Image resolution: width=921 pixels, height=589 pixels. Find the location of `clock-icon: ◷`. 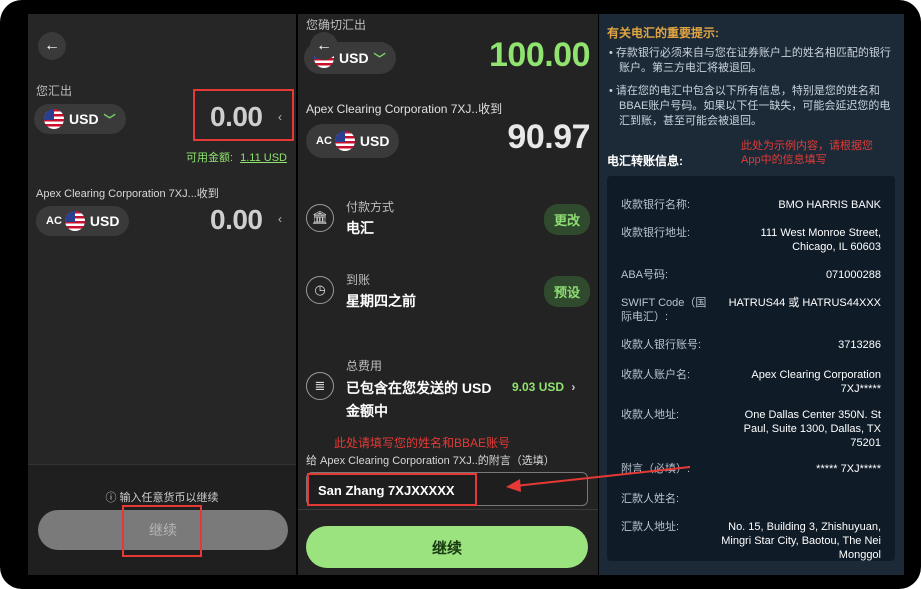

clock-icon: ◷ is located at coordinates (320, 290).